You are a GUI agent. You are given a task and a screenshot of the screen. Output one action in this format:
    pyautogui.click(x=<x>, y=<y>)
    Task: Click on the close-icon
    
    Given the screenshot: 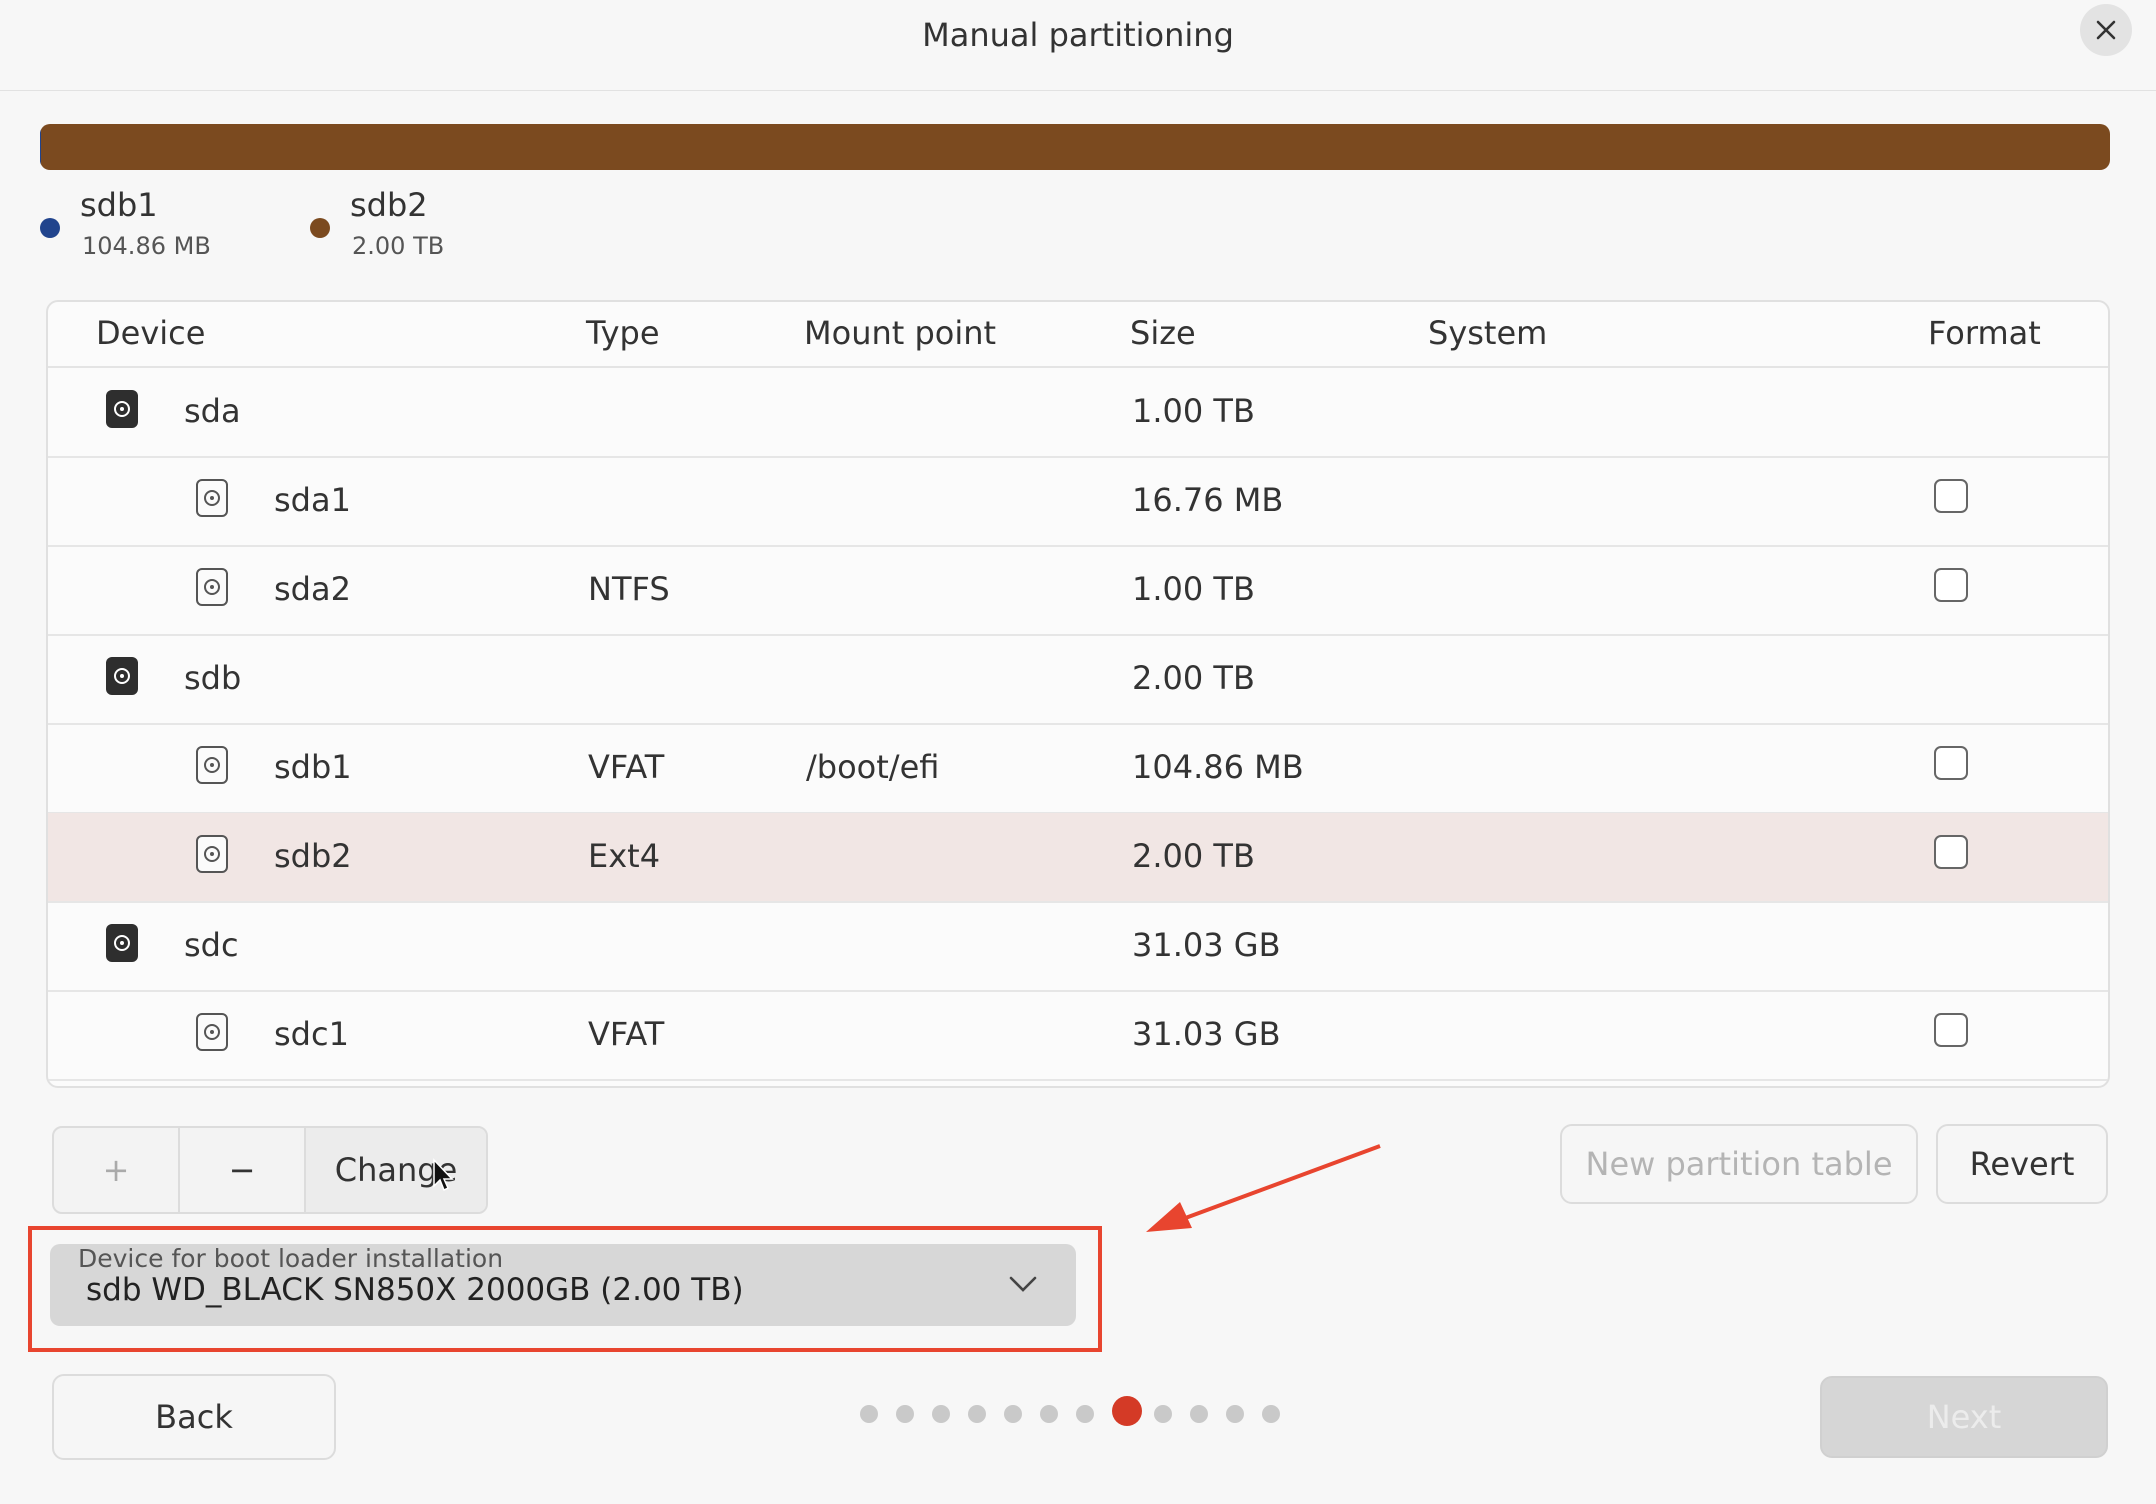 What is the action you would take?
    pyautogui.click(x=2106, y=30)
    